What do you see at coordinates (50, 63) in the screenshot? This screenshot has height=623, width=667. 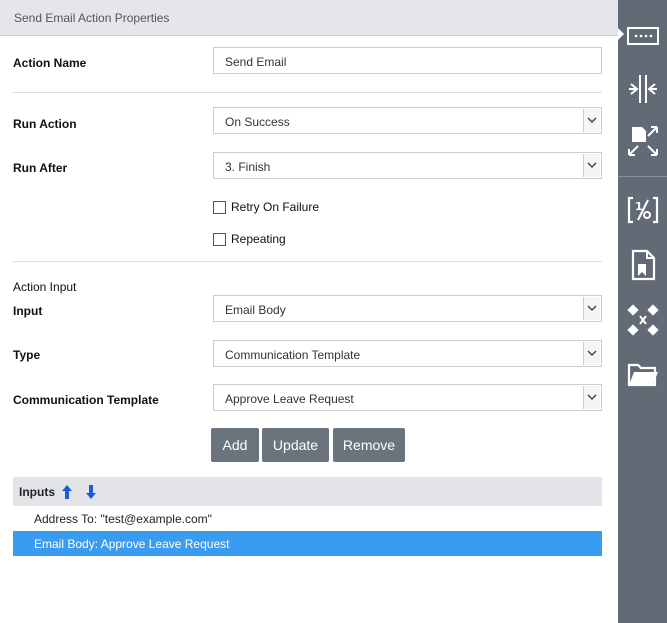 I see `action-name-label: Action Name` at bounding box center [50, 63].